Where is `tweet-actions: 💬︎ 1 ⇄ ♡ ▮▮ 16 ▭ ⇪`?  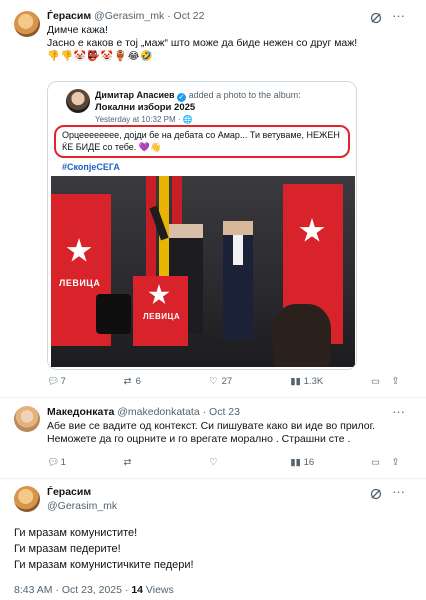
tweet-actions: 💬︎ 1 ⇄ ♡ ▮▮ 16 ▭ ⇪ is located at coordinates (213, 464).